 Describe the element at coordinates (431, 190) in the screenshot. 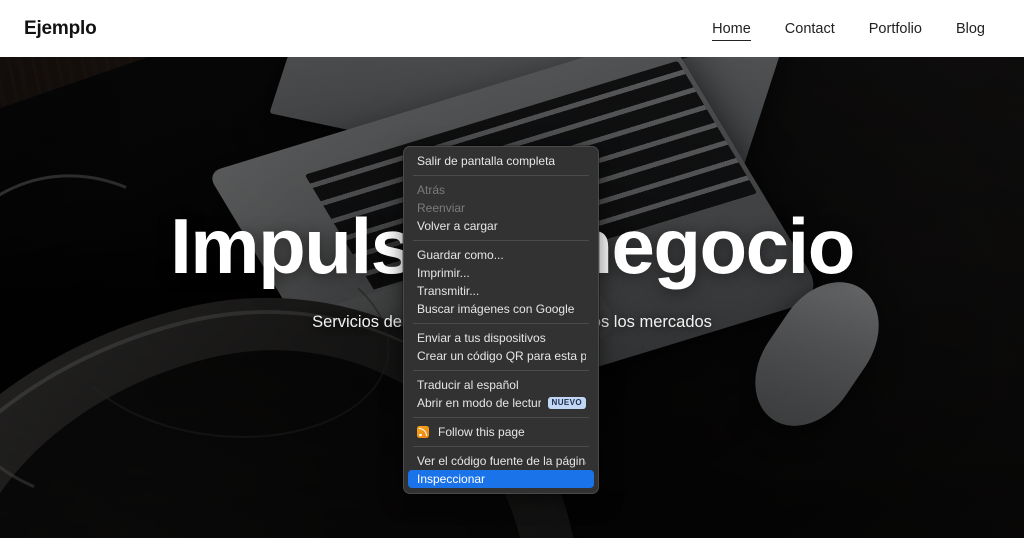

I see `context-menu-item-label: Atrás` at that location.